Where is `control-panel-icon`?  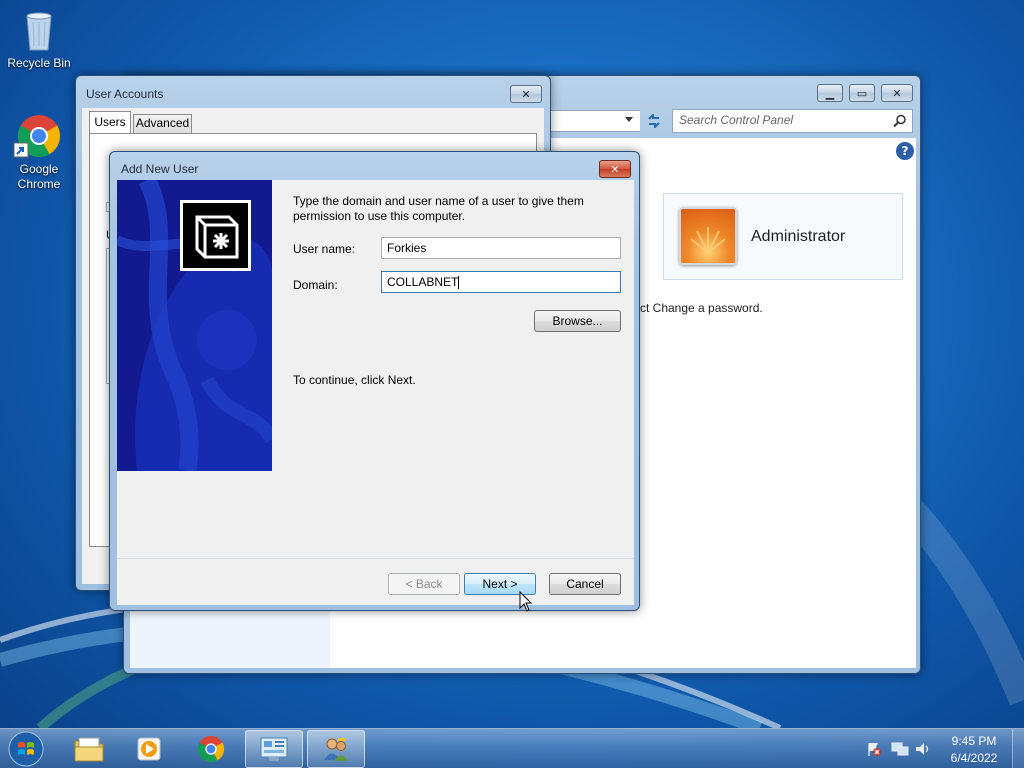 control-panel-icon is located at coordinates (274, 749).